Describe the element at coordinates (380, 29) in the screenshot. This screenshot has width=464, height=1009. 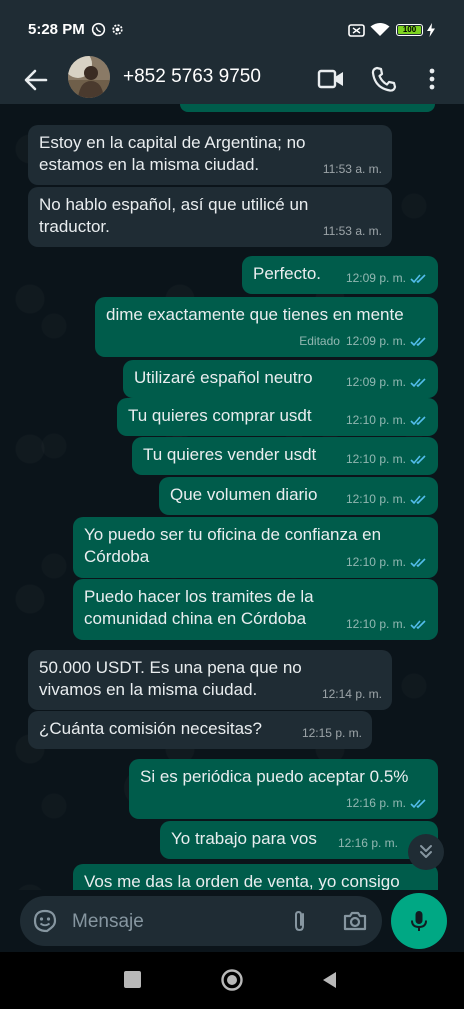
I see `wifi-icon` at that location.